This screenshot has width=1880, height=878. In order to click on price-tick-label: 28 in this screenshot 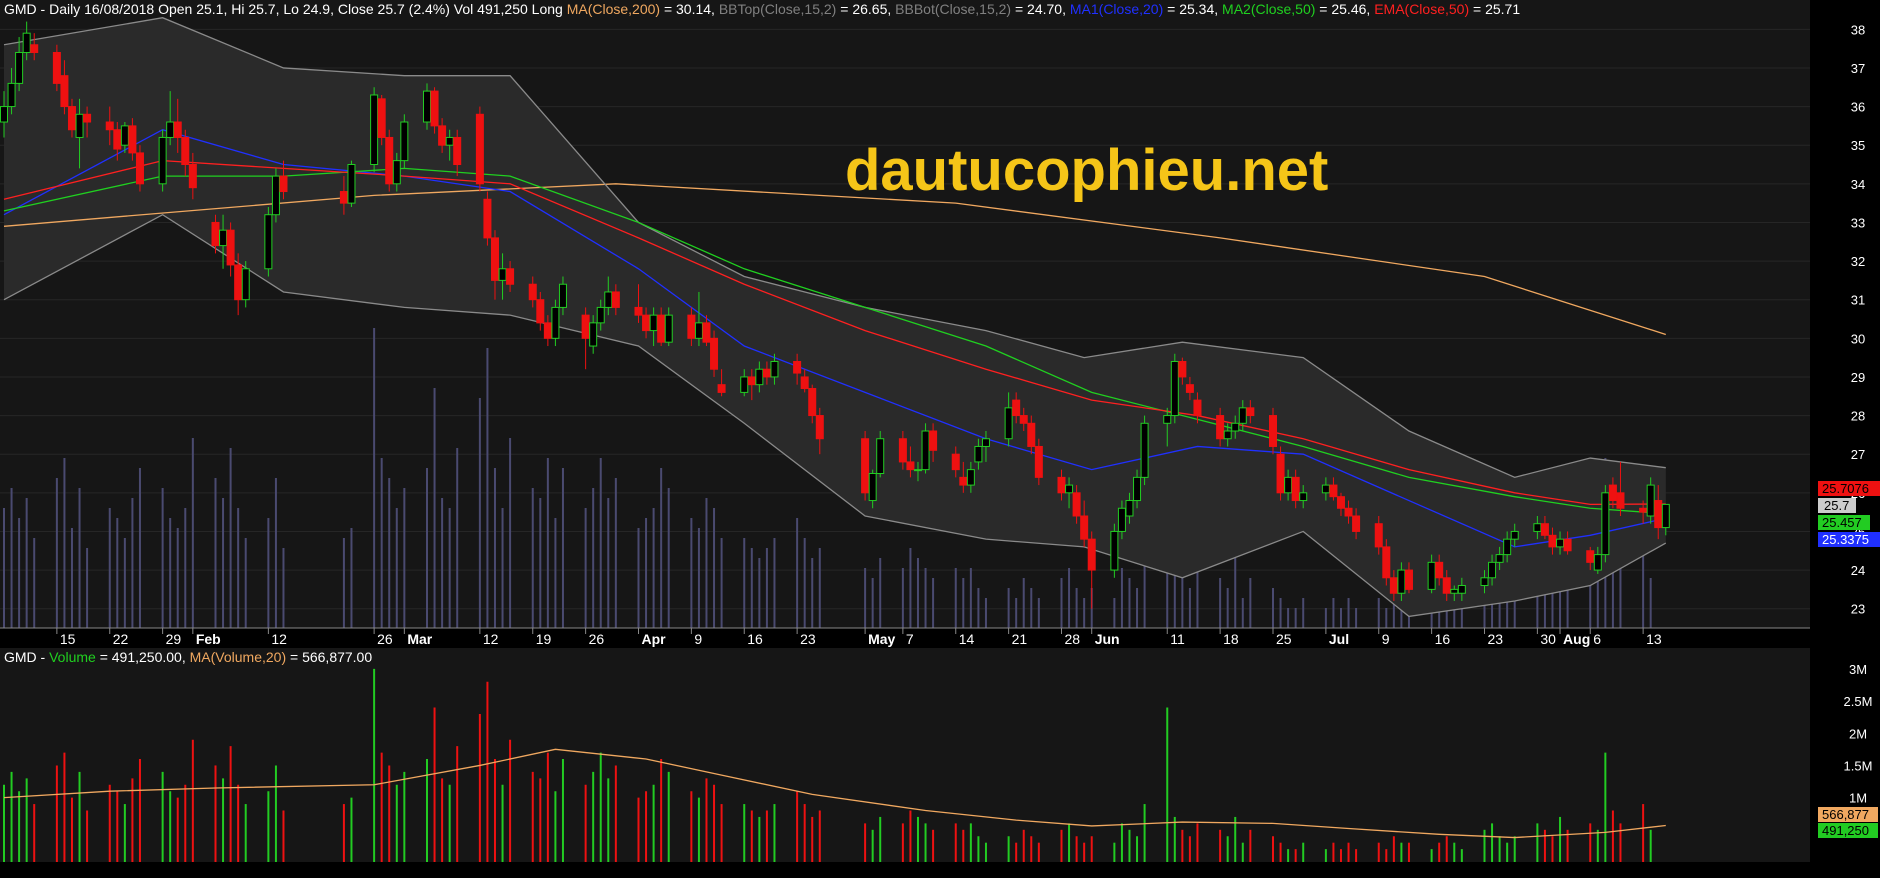, I will do `click(1858, 416)`.